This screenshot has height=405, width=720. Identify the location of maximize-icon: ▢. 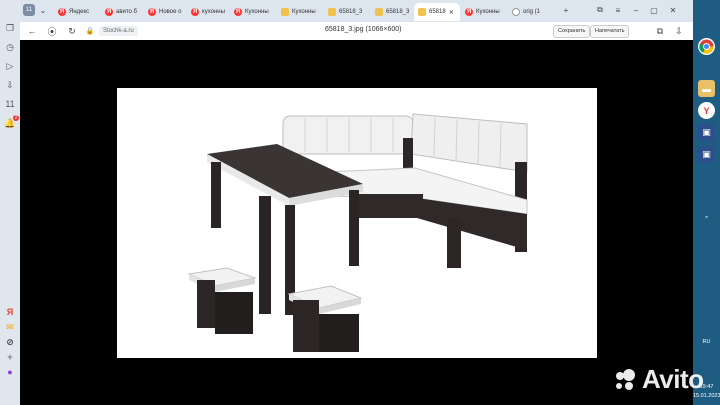
(654, 10).